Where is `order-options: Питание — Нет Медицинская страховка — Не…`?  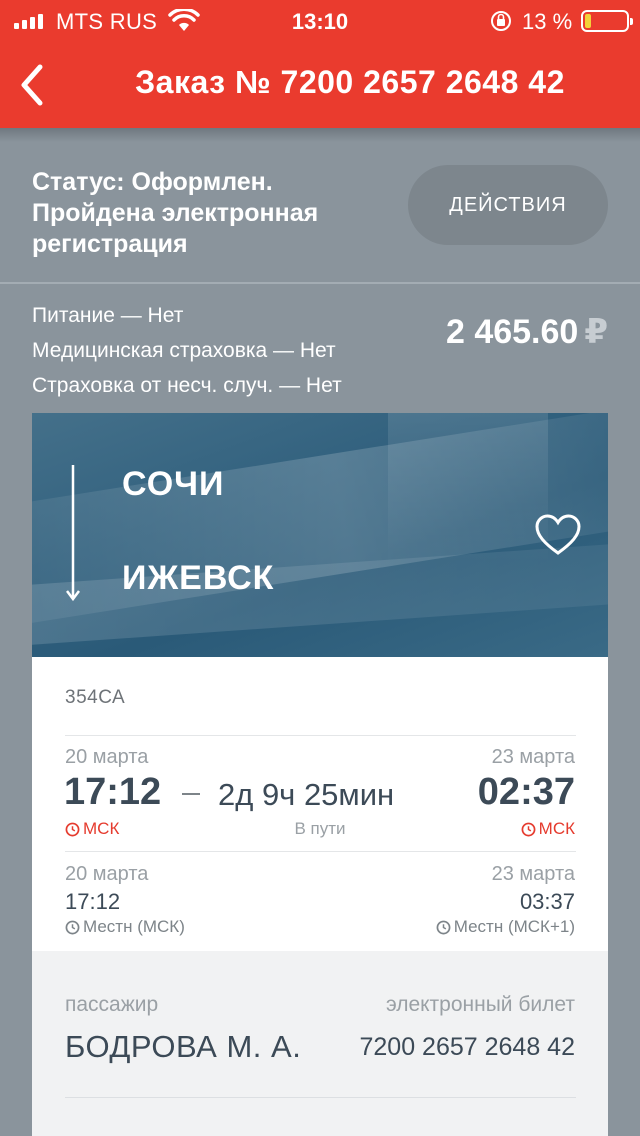 order-options: Питание — Нет Медицинская страховка — Не… is located at coordinates (187, 350).